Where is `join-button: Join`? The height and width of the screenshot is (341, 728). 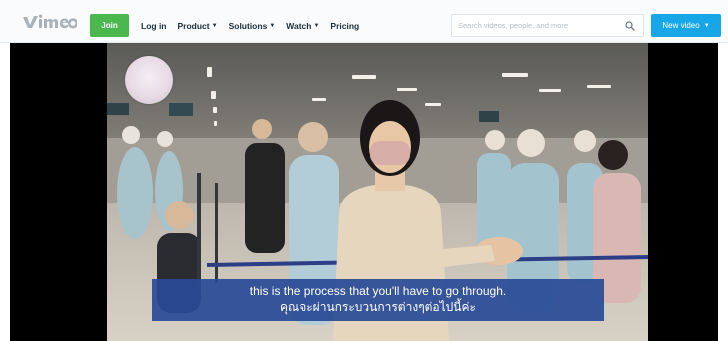 join-button: Join is located at coordinates (109, 25).